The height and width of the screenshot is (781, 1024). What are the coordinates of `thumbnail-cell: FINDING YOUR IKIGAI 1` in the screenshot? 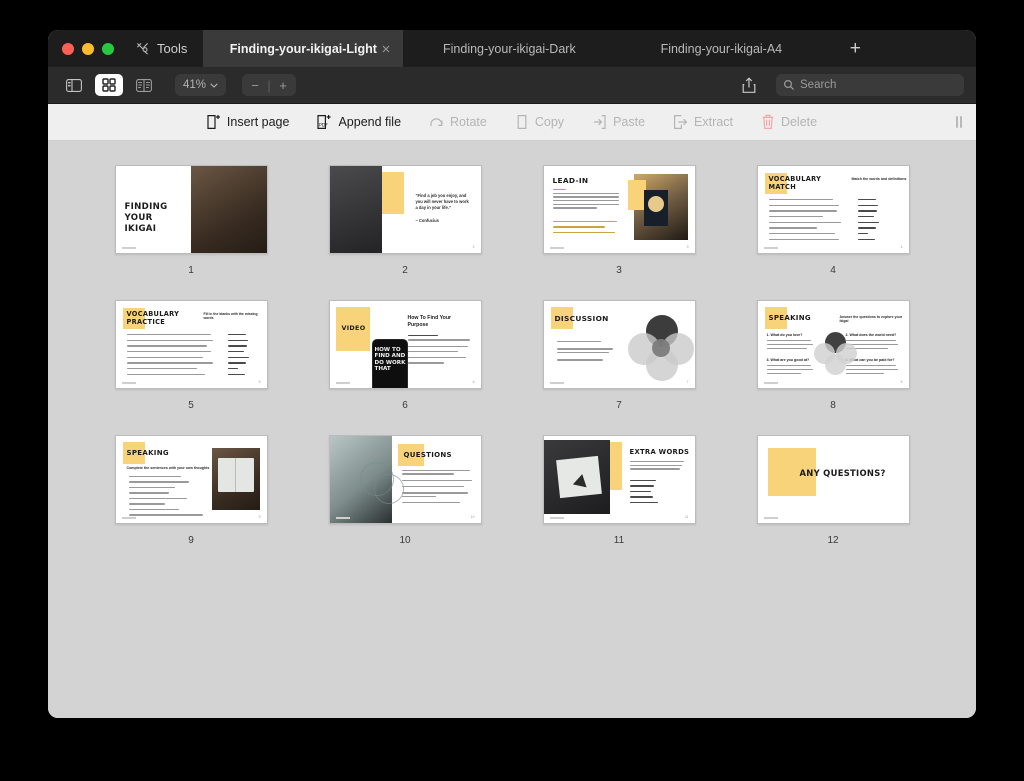 It's located at (191, 220).